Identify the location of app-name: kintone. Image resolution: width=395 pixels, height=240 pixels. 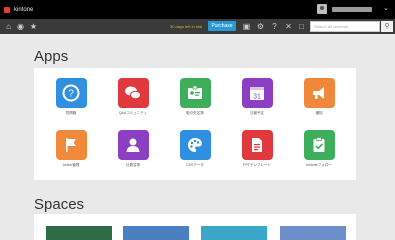
(24, 9).